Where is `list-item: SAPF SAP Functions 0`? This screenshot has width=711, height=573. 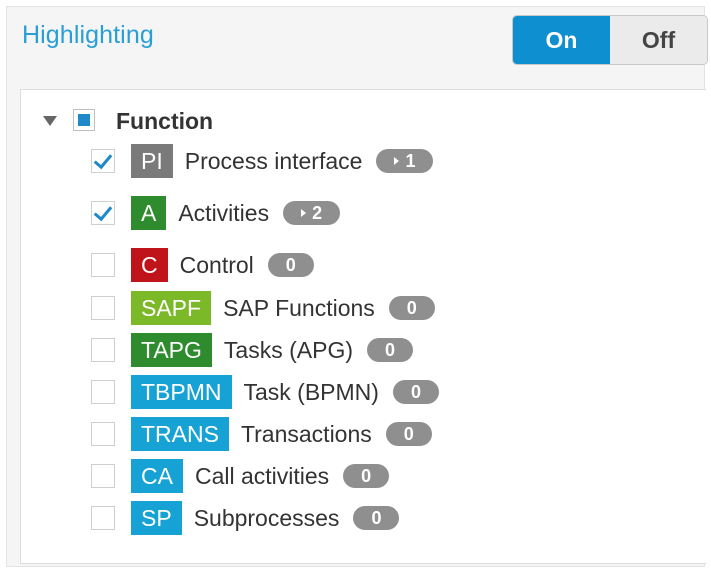 list-item: SAPF SAP Functions 0 is located at coordinates (263, 308).